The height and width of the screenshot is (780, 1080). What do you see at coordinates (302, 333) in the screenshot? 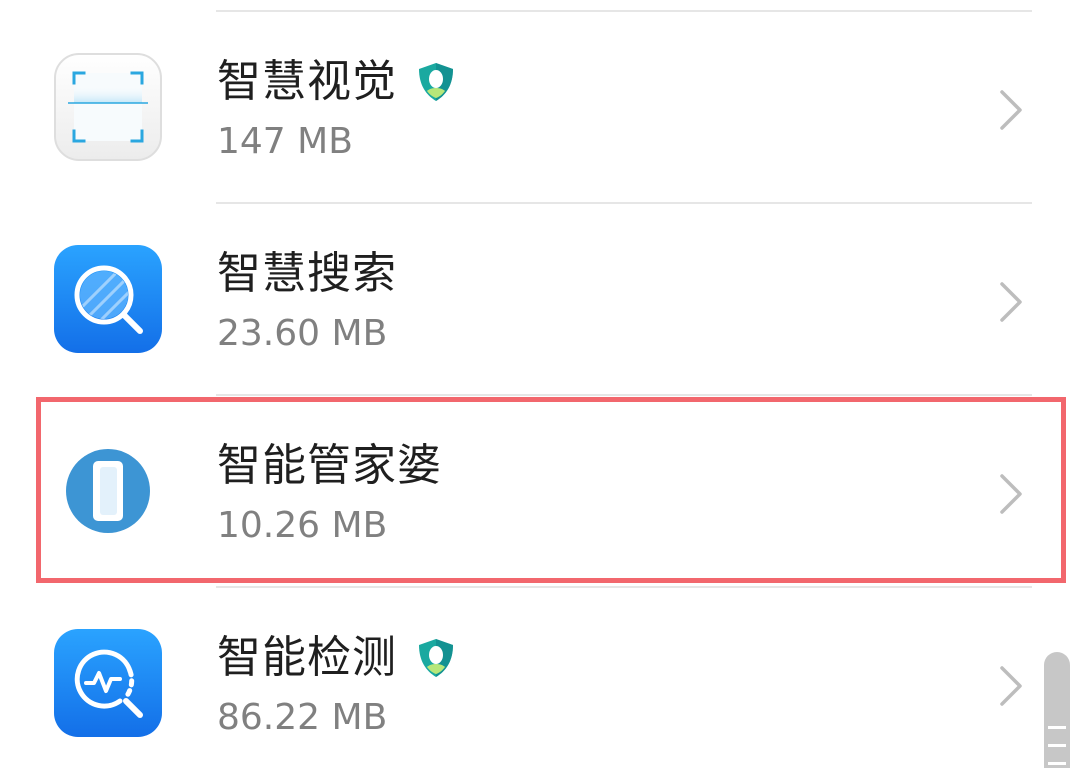
I see `app-size: 23.60 MB` at bounding box center [302, 333].